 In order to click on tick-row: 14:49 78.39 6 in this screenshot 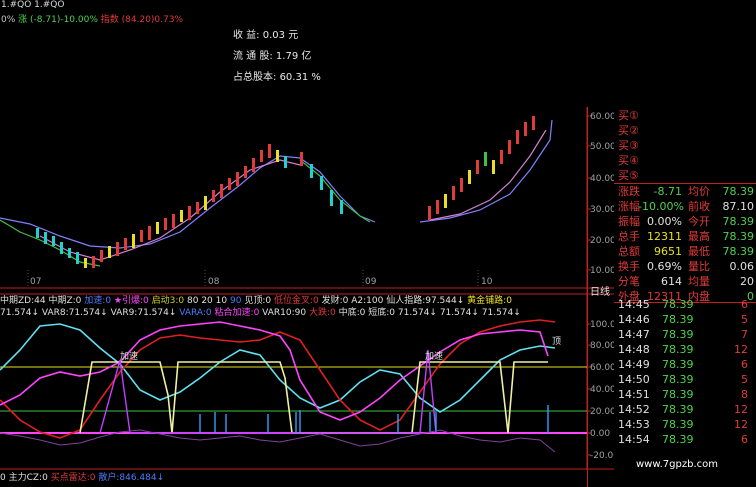, I will do `click(686, 364)`.